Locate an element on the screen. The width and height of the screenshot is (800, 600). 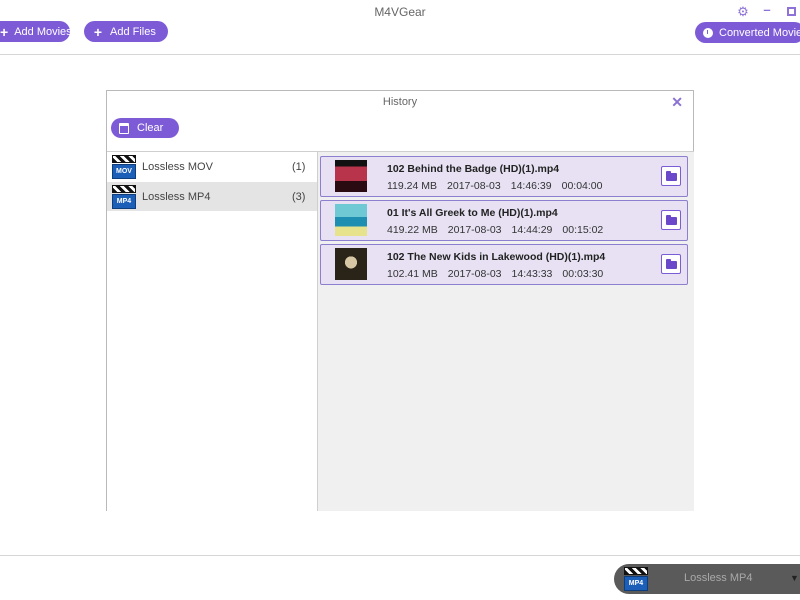
mov-format-icon: MOV is located at coordinates (124, 166).